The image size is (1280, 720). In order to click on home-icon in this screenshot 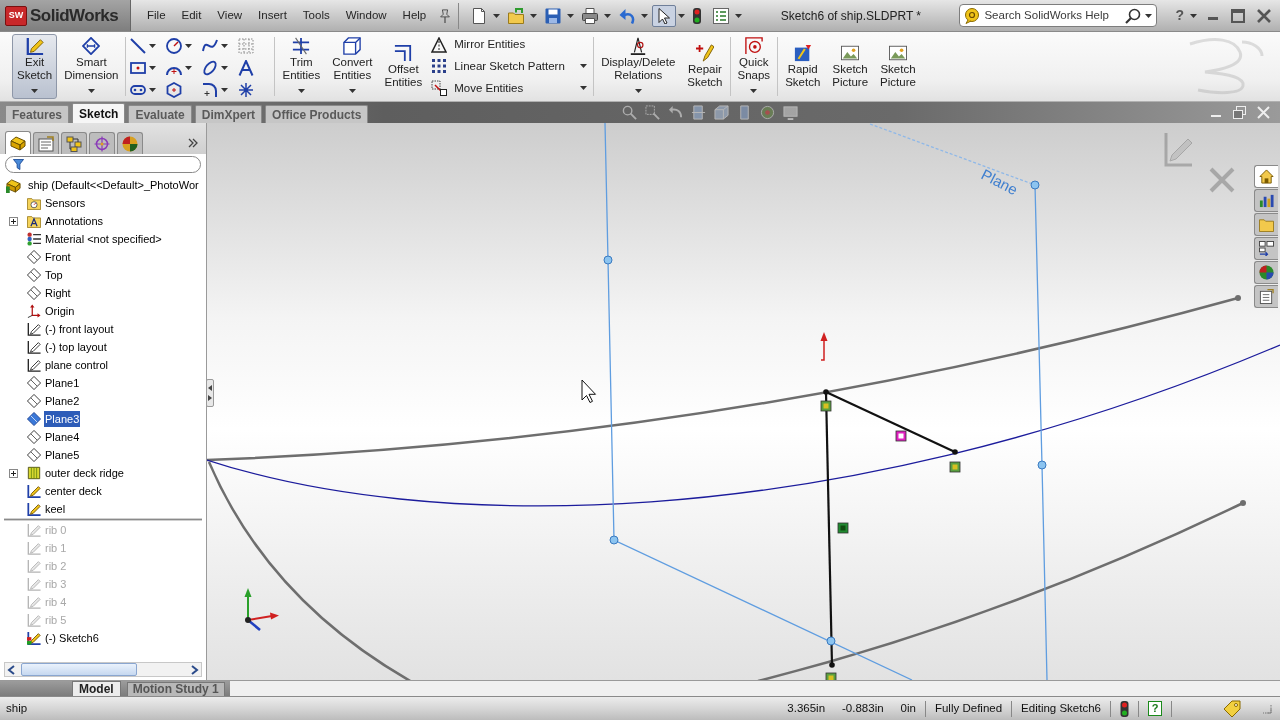, I will do `click(1266, 176)`.